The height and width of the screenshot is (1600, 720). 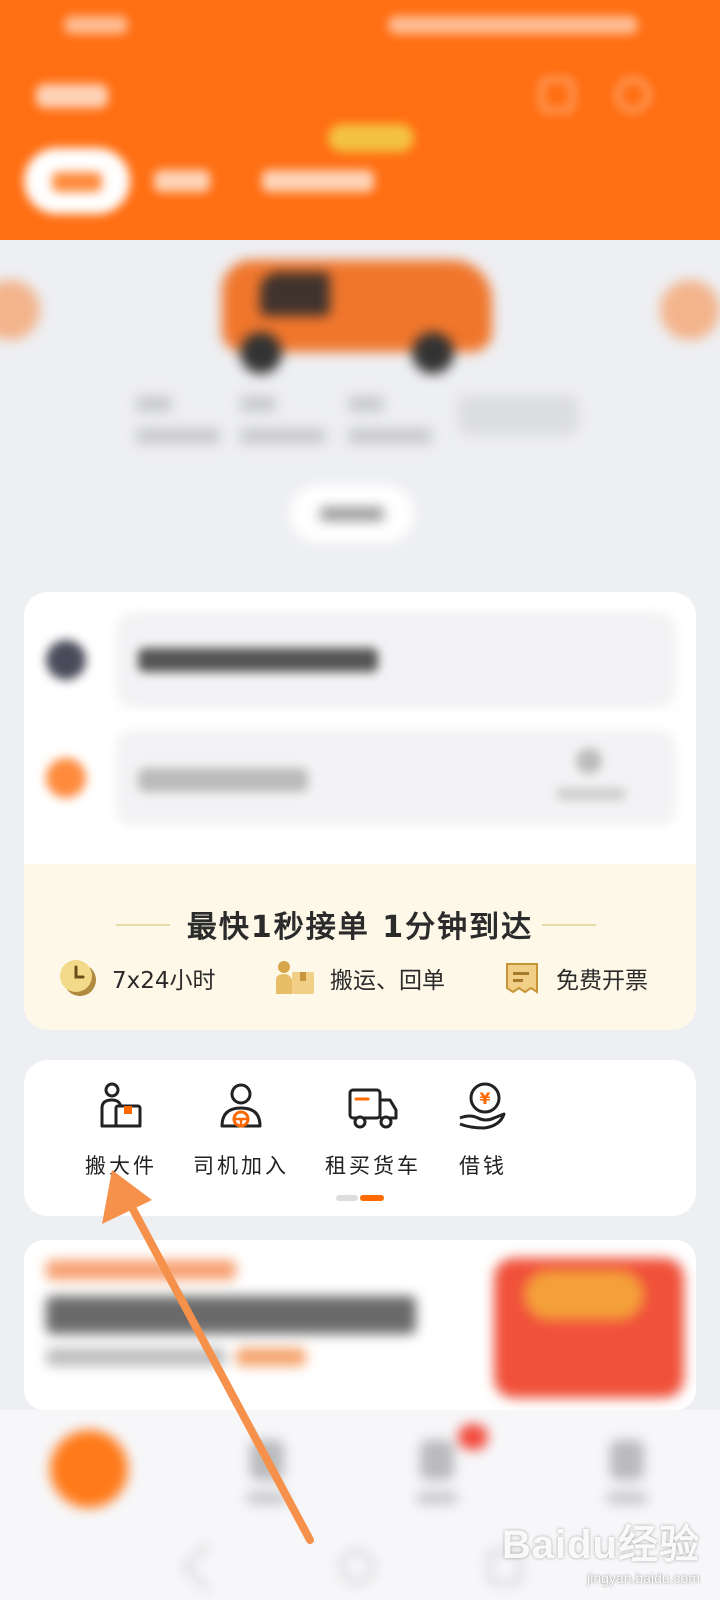 I want to click on vehicle-more-button, so click(x=352, y=514).